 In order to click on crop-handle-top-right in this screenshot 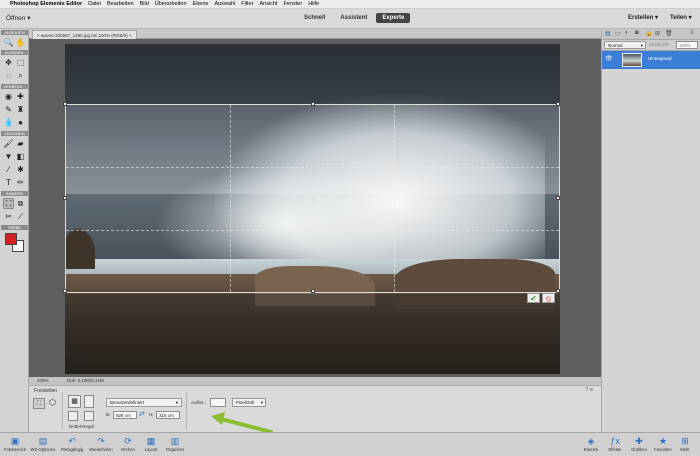, I will do `click(558, 104)`.